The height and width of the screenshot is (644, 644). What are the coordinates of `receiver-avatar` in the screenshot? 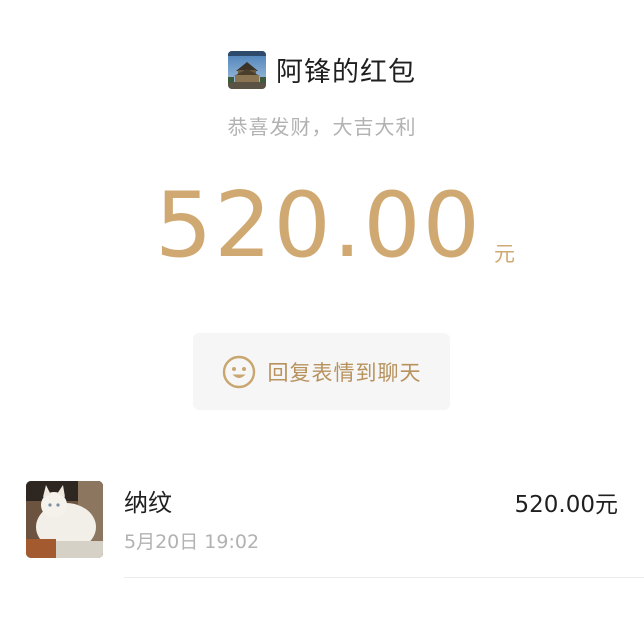 It's located at (64, 519).